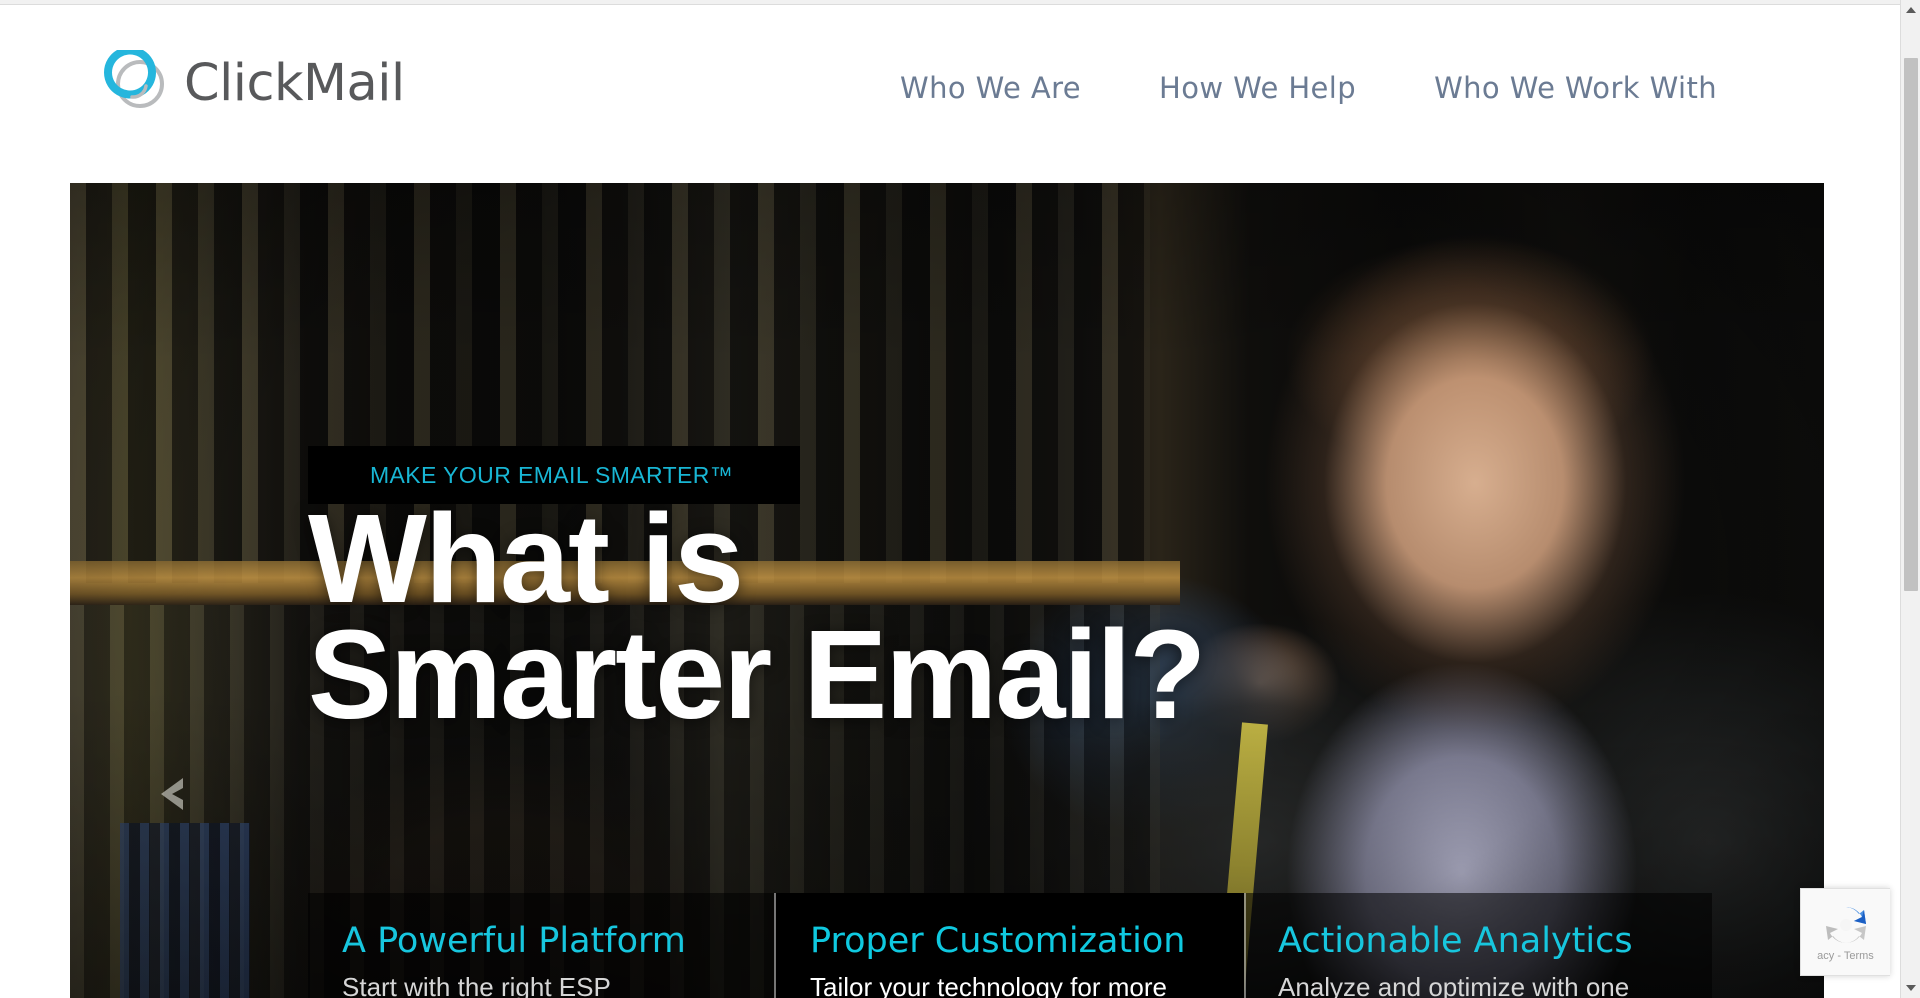  What do you see at coordinates (1455, 941) in the screenshot?
I see `feature-title: Actionable Analytics` at bounding box center [1455, 941].